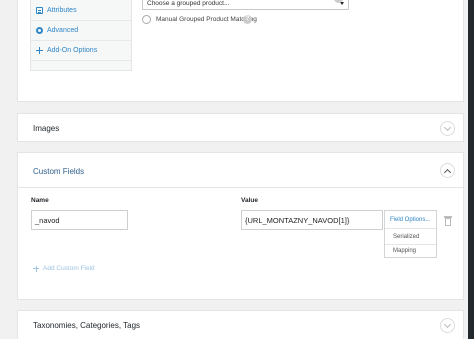 The height and width of the screenshot is (339, 474). What do you see at coordinates (81, 31) in the screenshot?
I see `tab-advanced: Advanced` at bounding box center [81, 31].